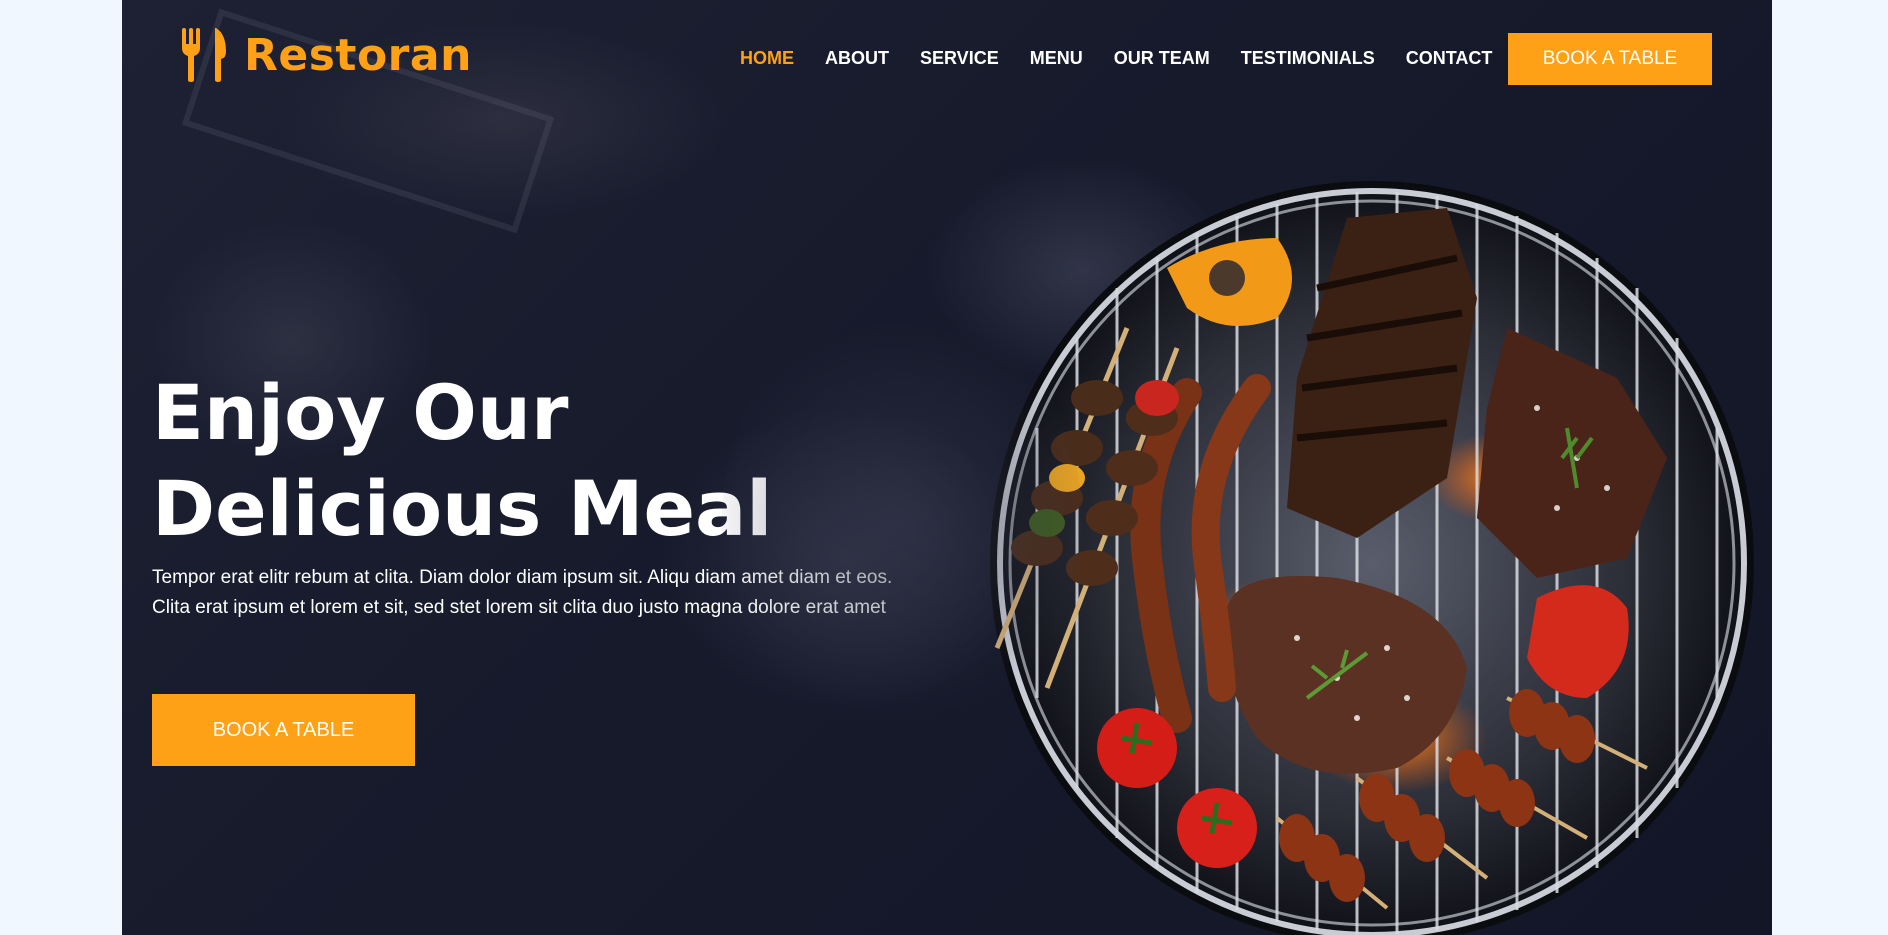  I want to click on nav-link-contact: CONTACT, so click(1449, 58).